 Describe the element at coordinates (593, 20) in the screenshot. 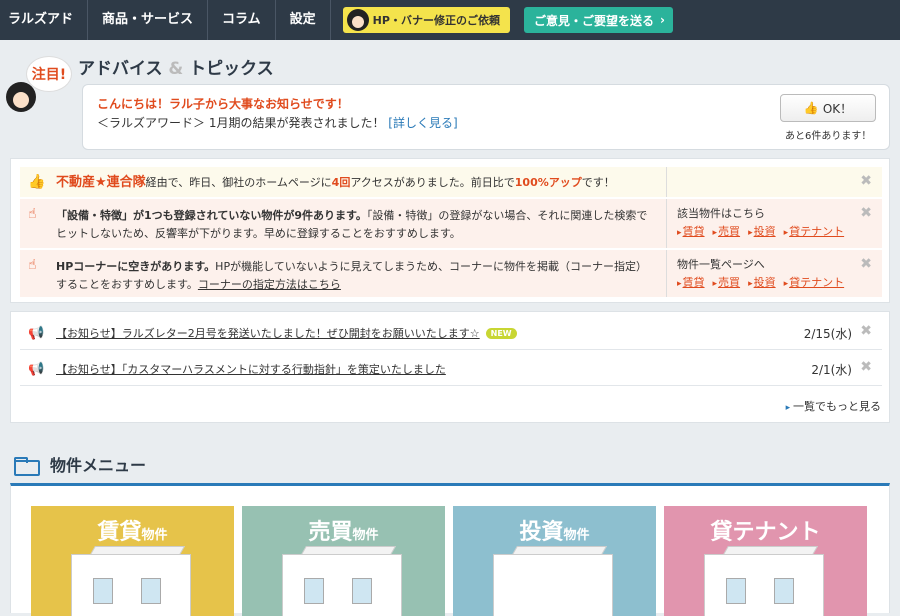

I see `feedback-label: ご意見・ご要望を送る` at that location.